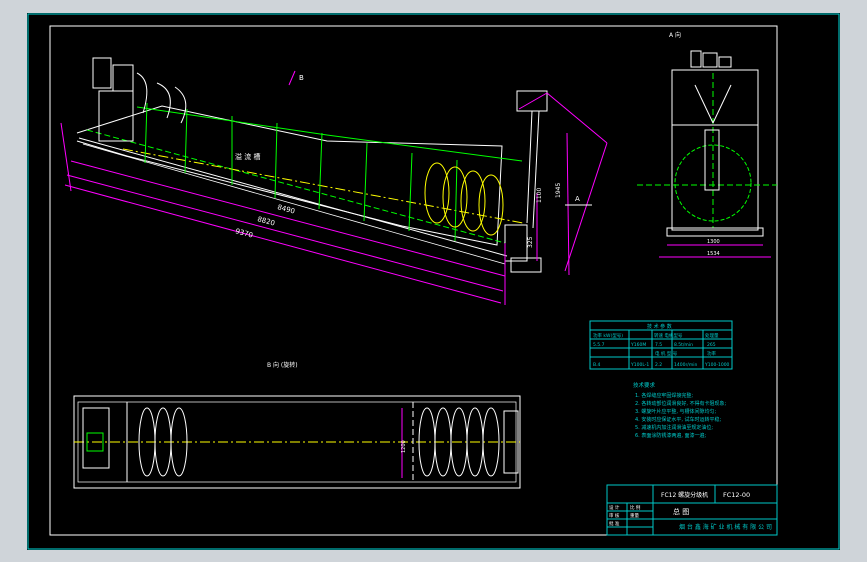 Image resolution: width=867 pixels, height=562 pixels. What do you see at coordinates (301, 78) in the screenshot?
I see `marker-b: B` at bounding box center [301, 78].